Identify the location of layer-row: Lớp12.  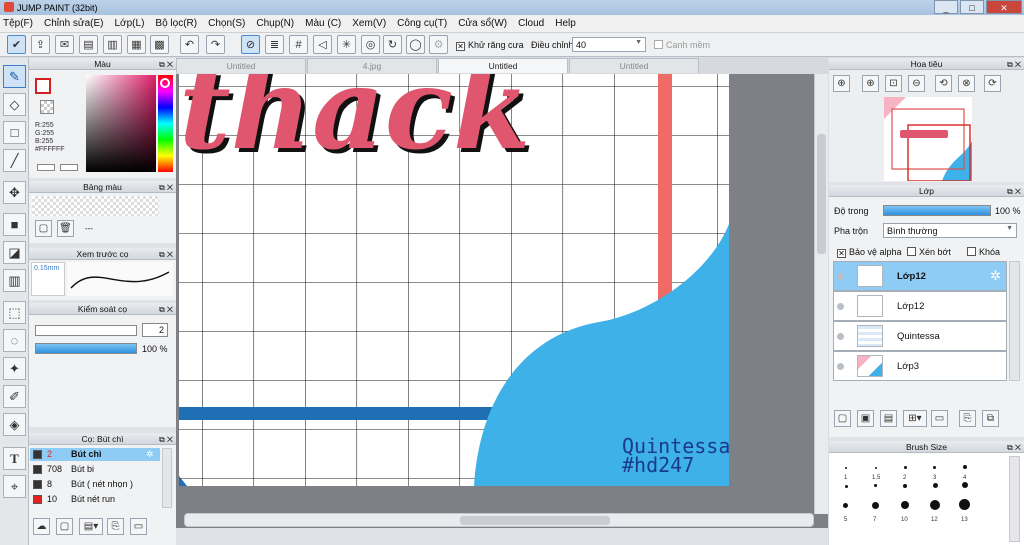
(920, 306).